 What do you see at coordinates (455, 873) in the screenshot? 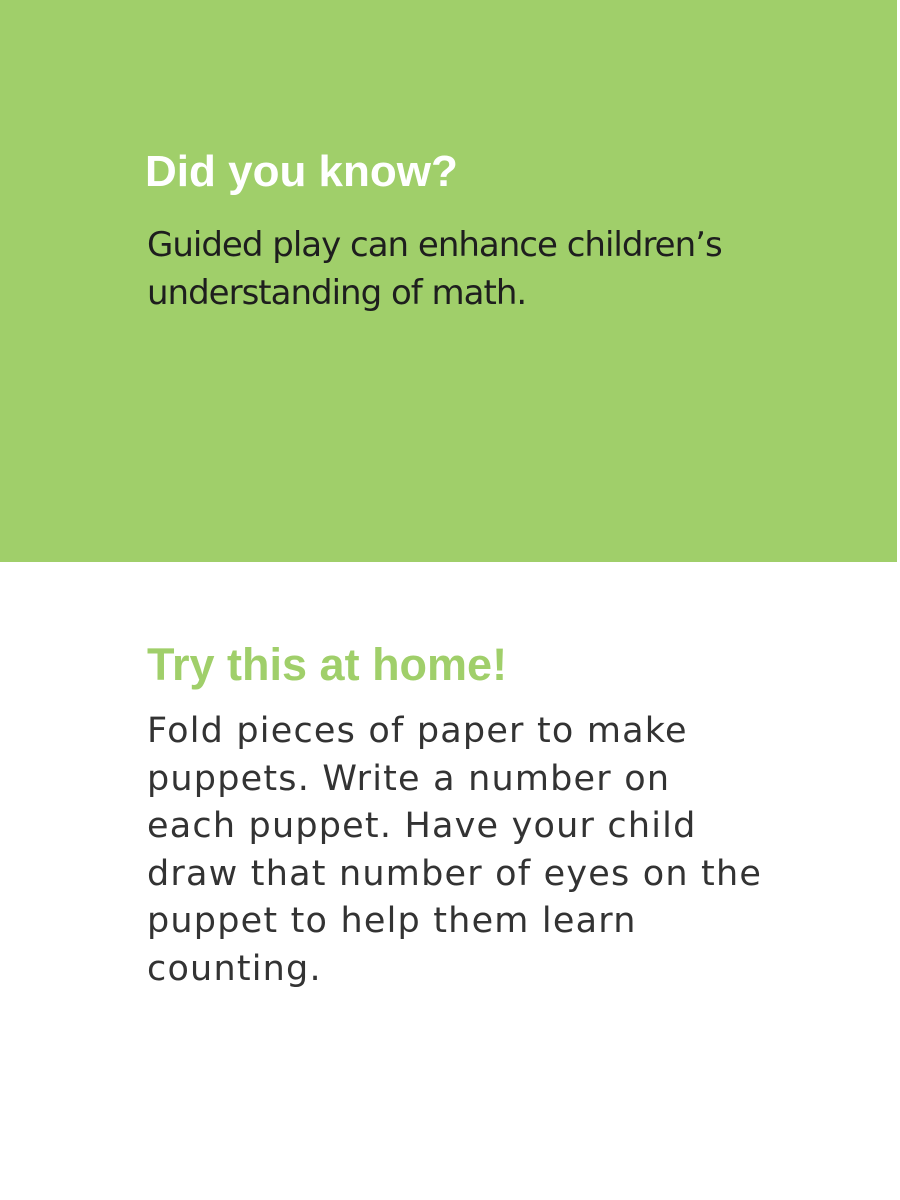
I see `try-this-line: draw that number of eyes on the` at bounding box center [455, 873].